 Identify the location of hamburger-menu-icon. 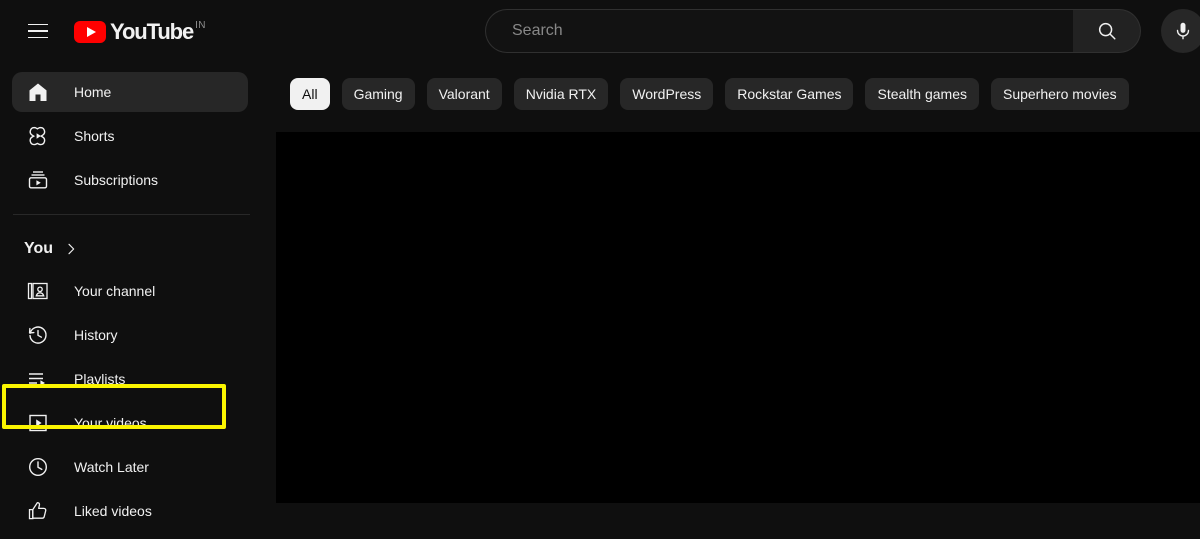
(38, 31).